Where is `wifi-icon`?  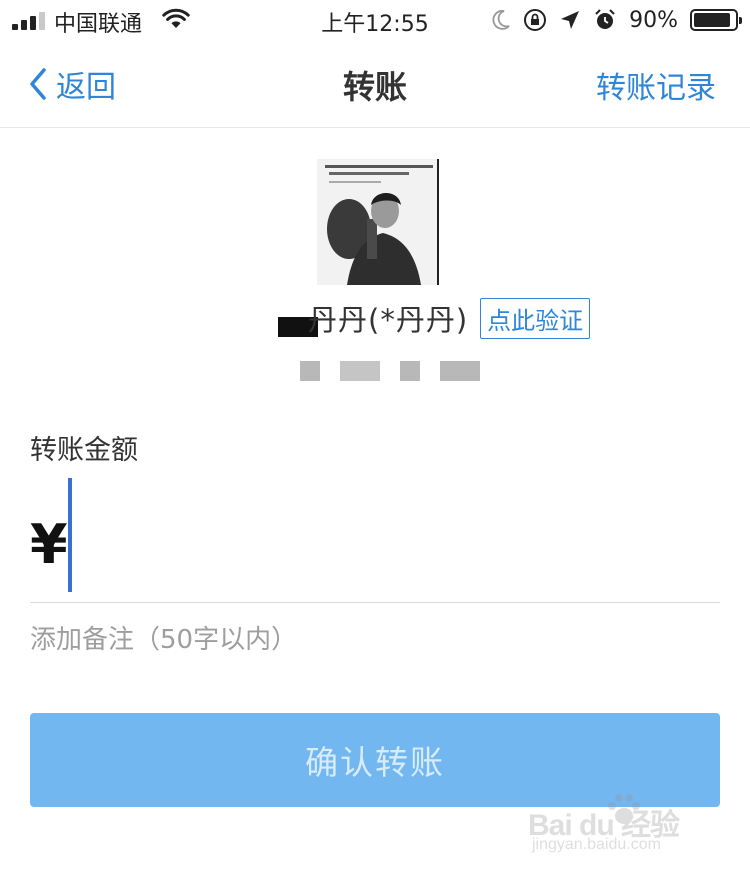
wifi-icon is located at coordinates (176, 18).